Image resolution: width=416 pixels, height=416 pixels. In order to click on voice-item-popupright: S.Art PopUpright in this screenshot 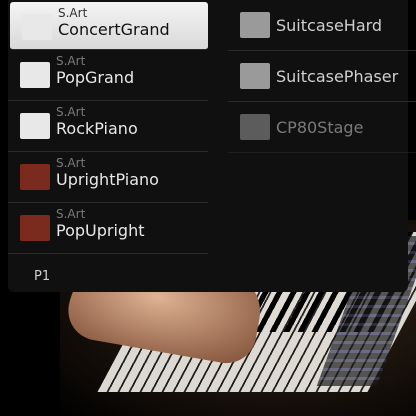, I will do `click(108, 228)`.